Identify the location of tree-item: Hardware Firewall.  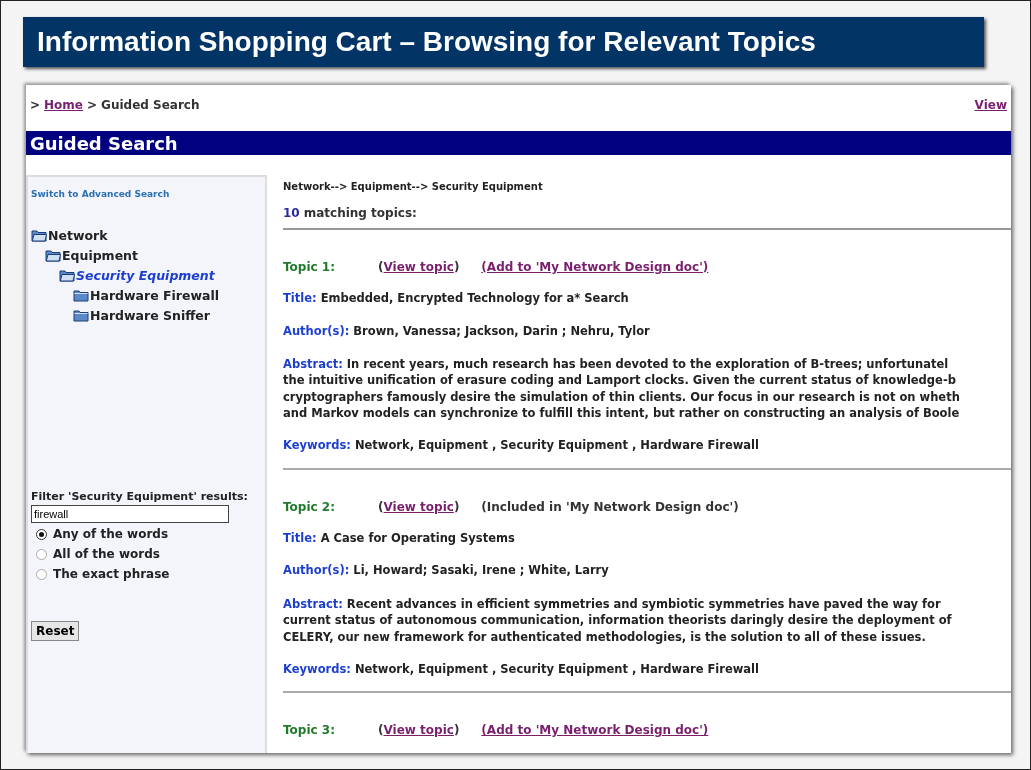
(154, 295).